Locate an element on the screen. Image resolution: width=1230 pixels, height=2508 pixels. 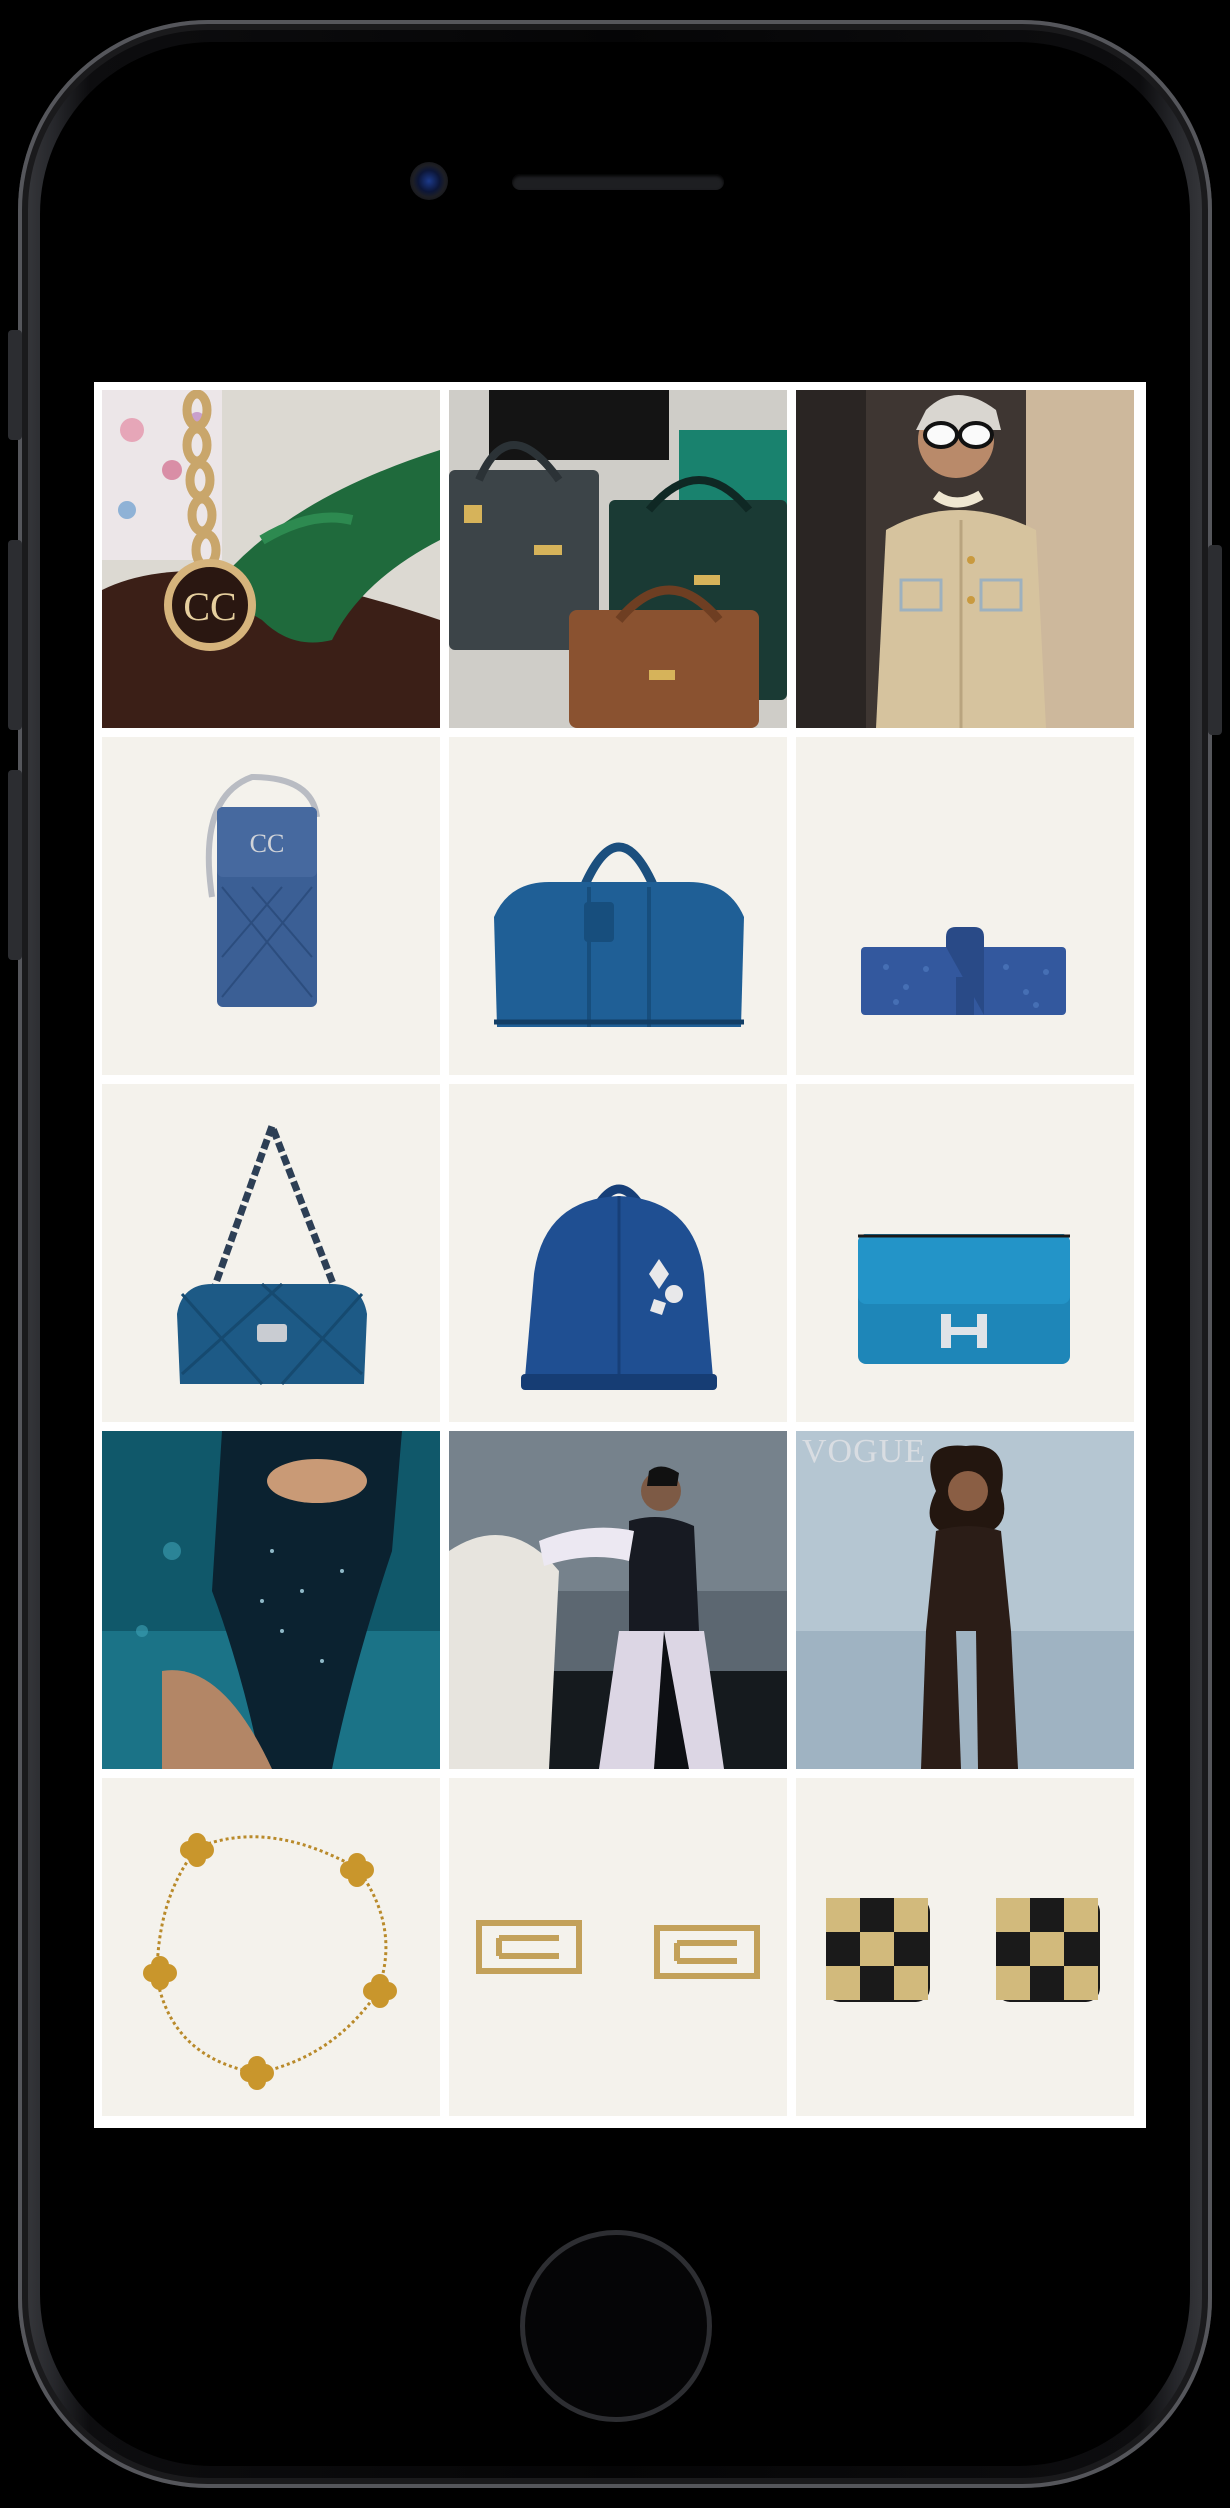
clover-bracelet-image is located at coordinates (271, 1947).